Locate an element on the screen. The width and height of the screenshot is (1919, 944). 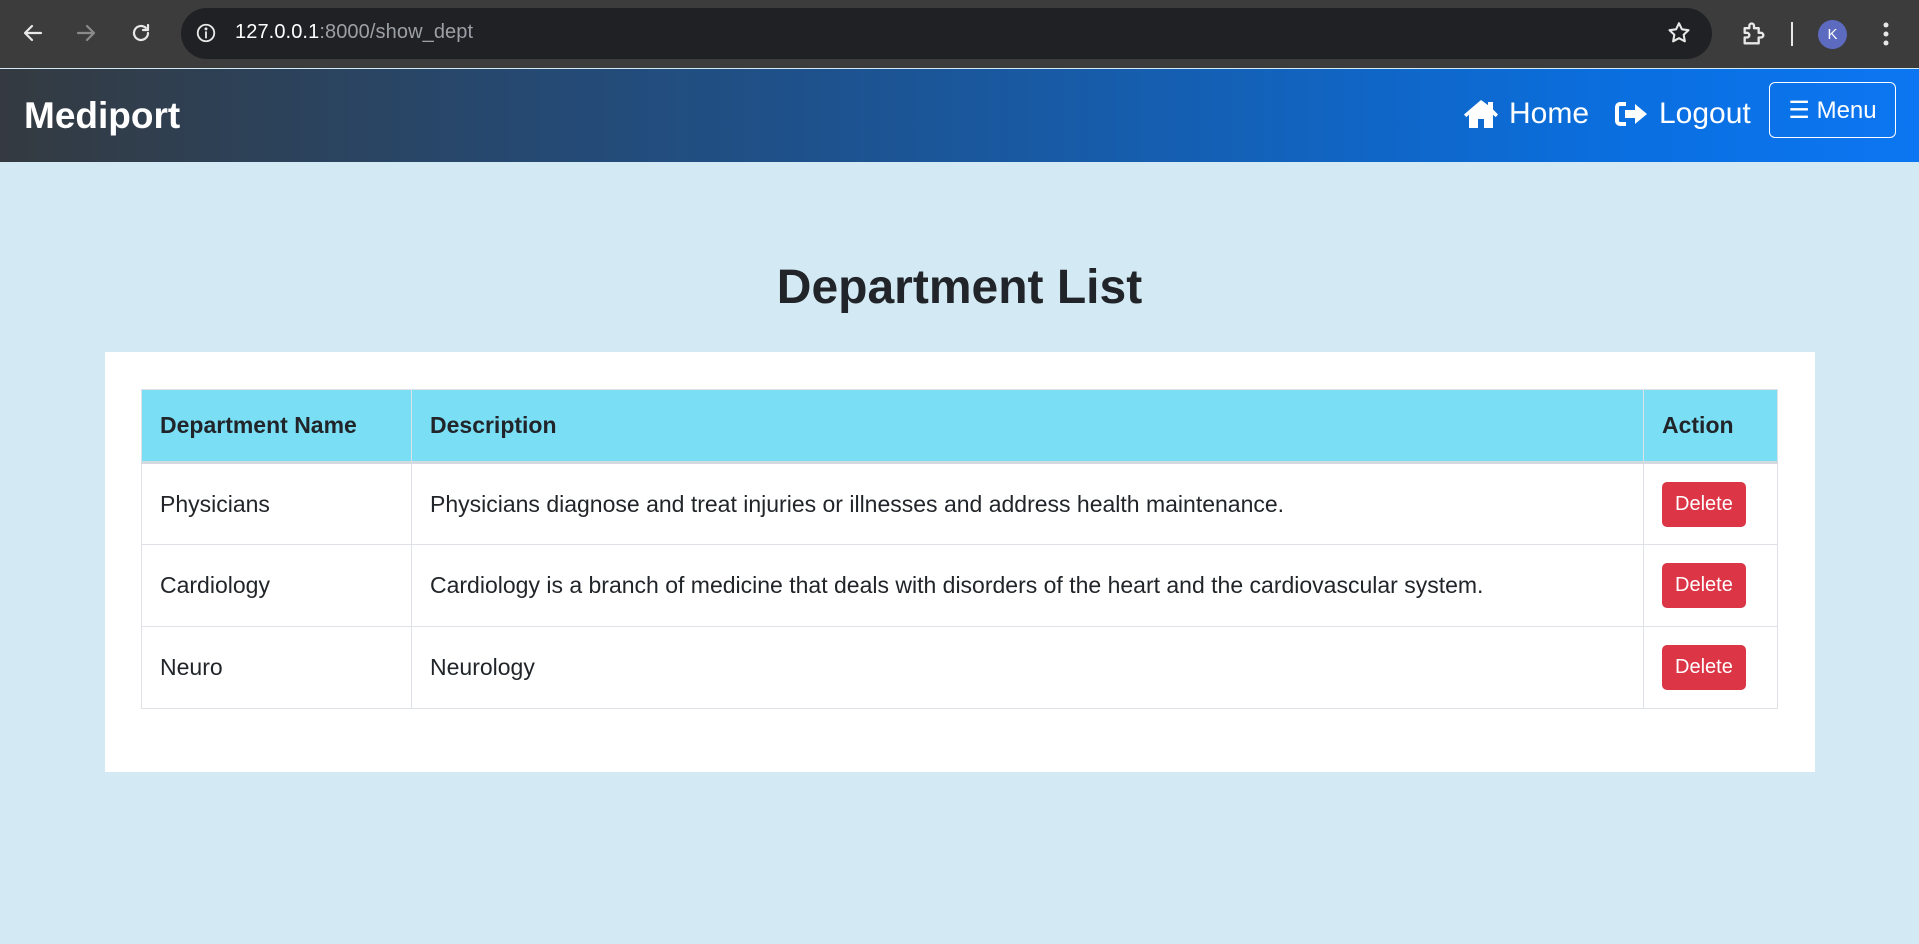
department-name-cell: Cardiology is located at coordinates (276, 585).